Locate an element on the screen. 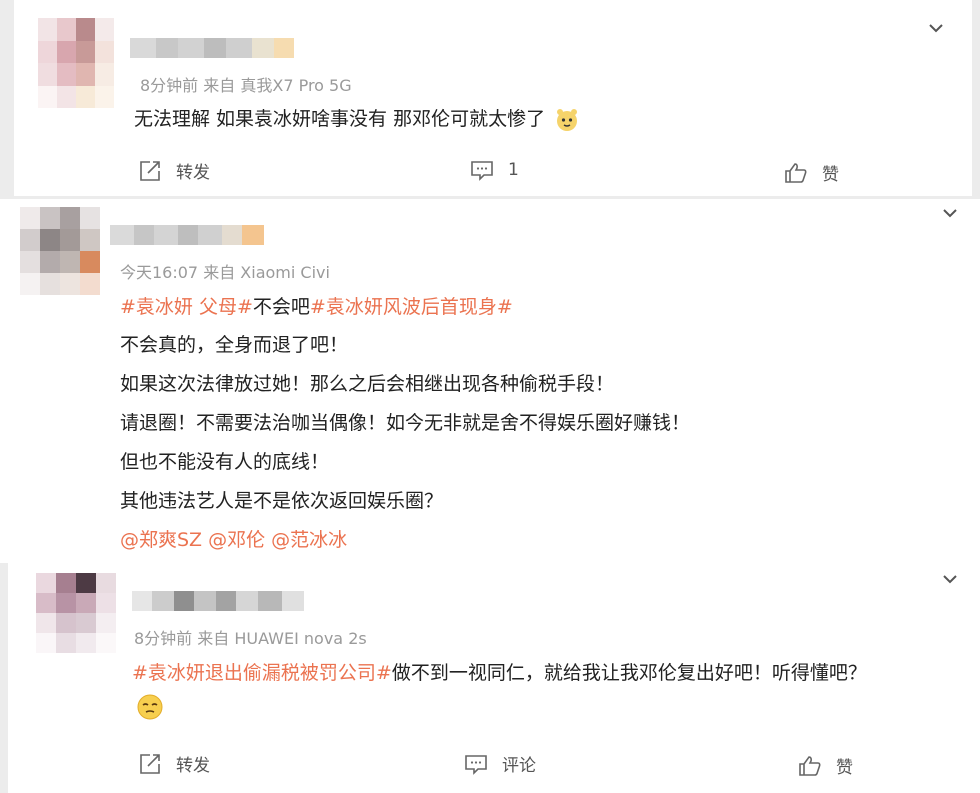  post-line: 但也不能没有人的底线！ is located at coordinates (225, 462).